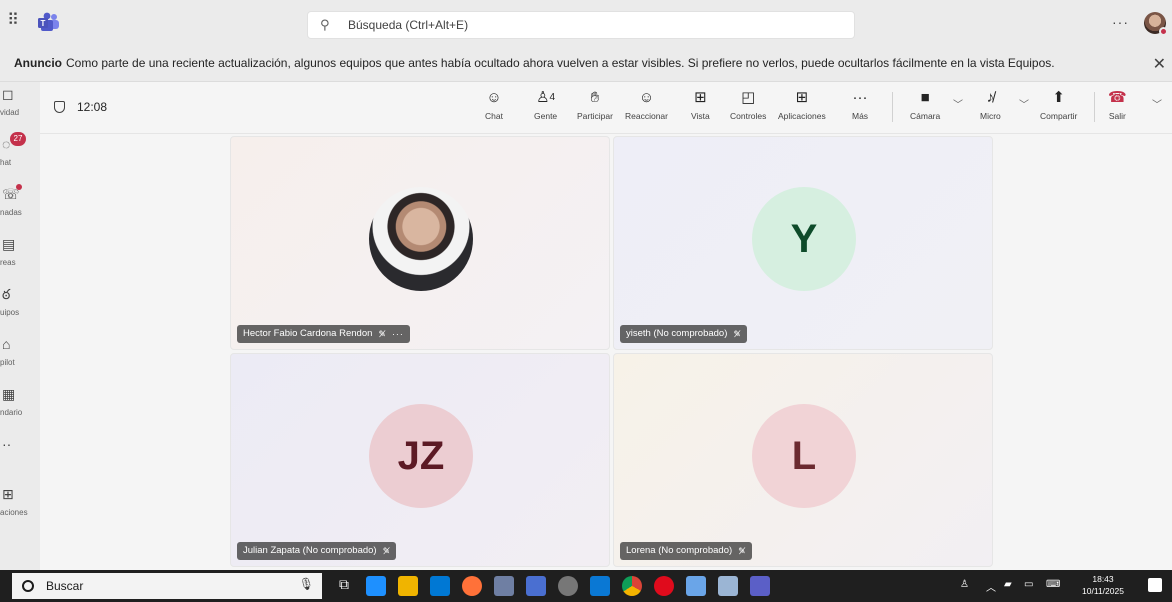  Describe the element at coordinates (700, 97) in the screenshot. I see `grid-view-icon: ⊞` at that location.